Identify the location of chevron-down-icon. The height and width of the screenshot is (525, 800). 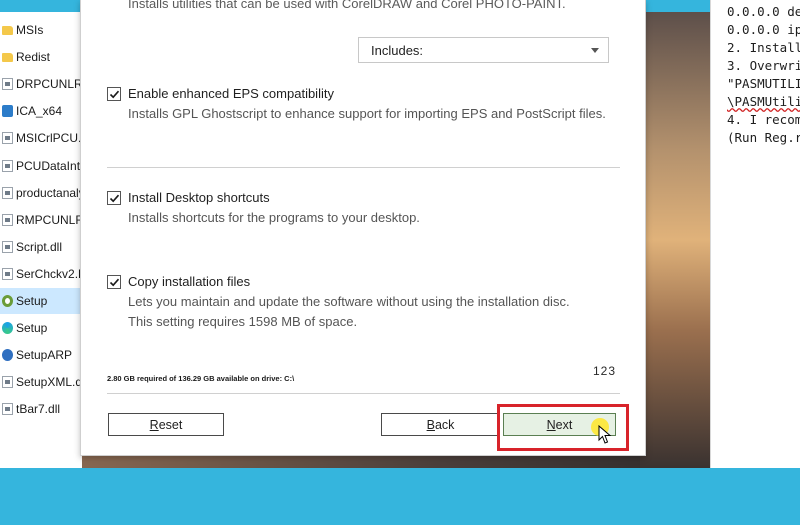
(595, 50).